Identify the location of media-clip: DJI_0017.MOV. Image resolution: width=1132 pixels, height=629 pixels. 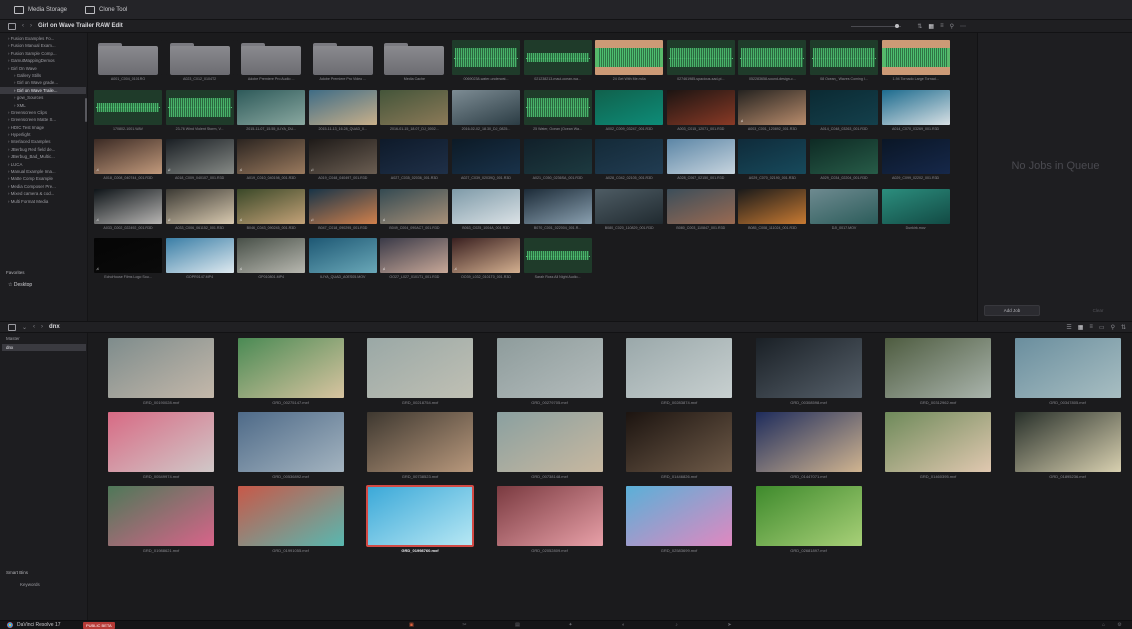
(845, 209).